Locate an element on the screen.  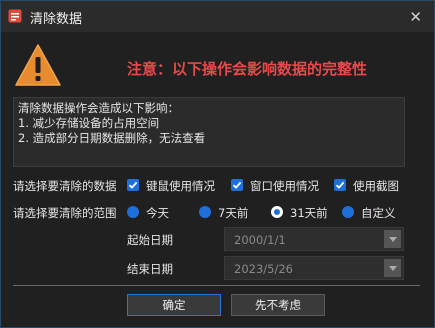
confirm-button: 确定 is located at coordinates (174, 305).